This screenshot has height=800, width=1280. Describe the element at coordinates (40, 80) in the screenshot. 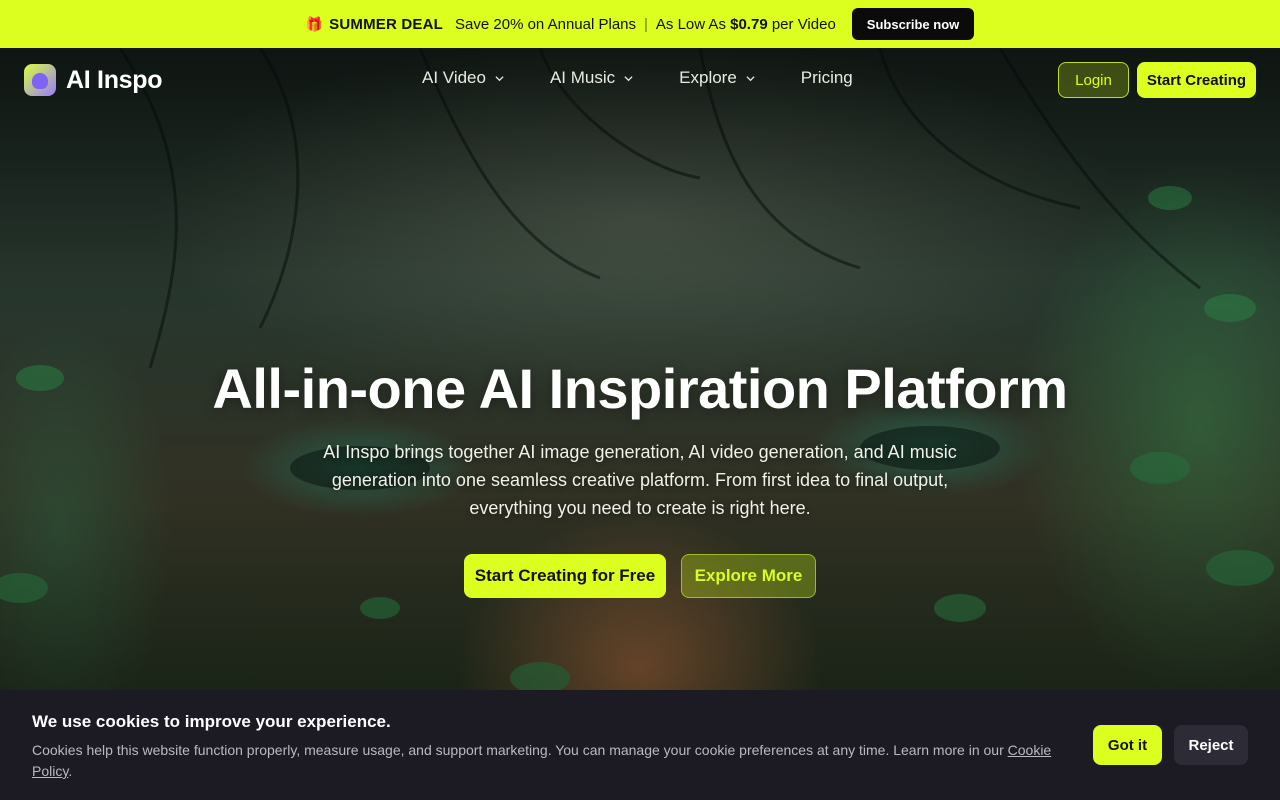

I see `logo-icon` at that location.